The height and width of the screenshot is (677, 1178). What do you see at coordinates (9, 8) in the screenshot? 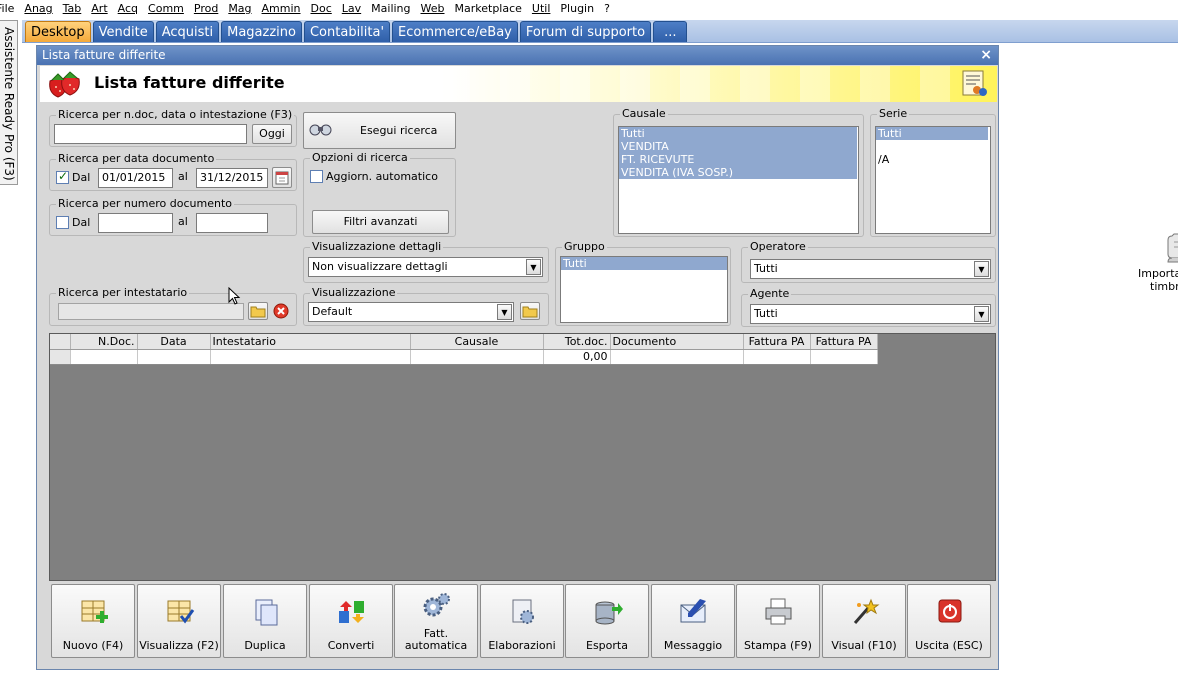
I see `menu-file: File` at bounding box center [9, 8].